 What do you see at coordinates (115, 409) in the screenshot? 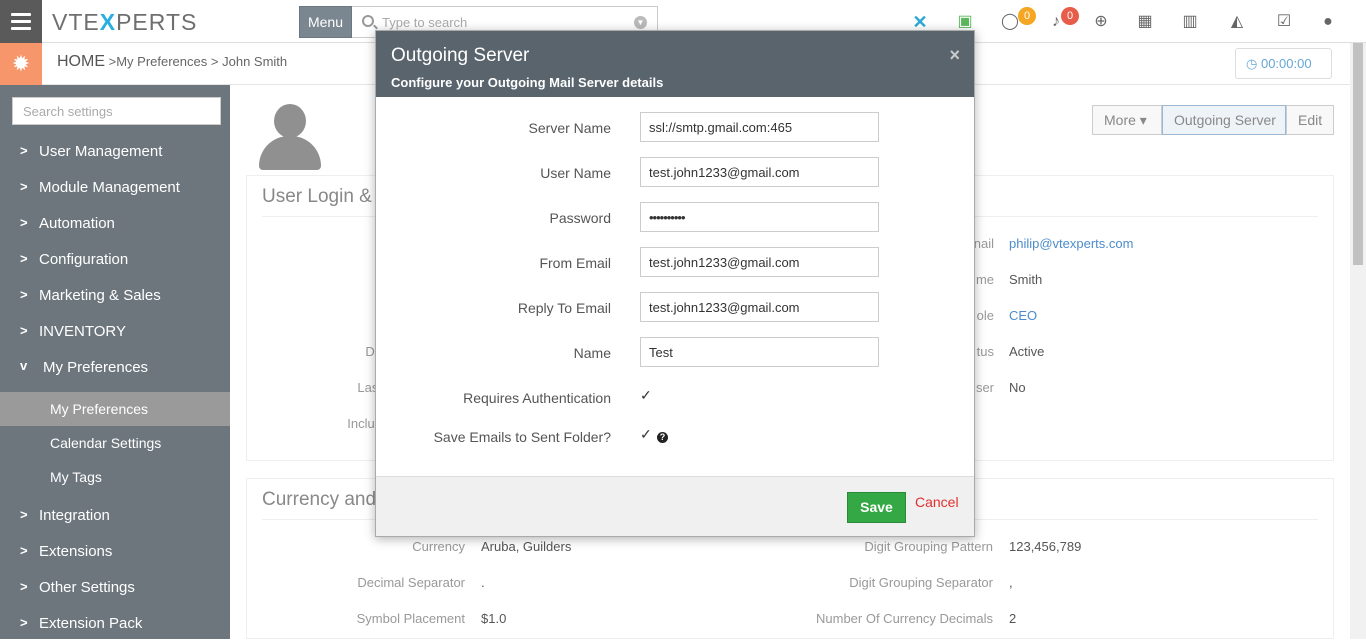
I see `sidebar-subitem-my-preferences: My Preferences` at bounding box center [115, 409].